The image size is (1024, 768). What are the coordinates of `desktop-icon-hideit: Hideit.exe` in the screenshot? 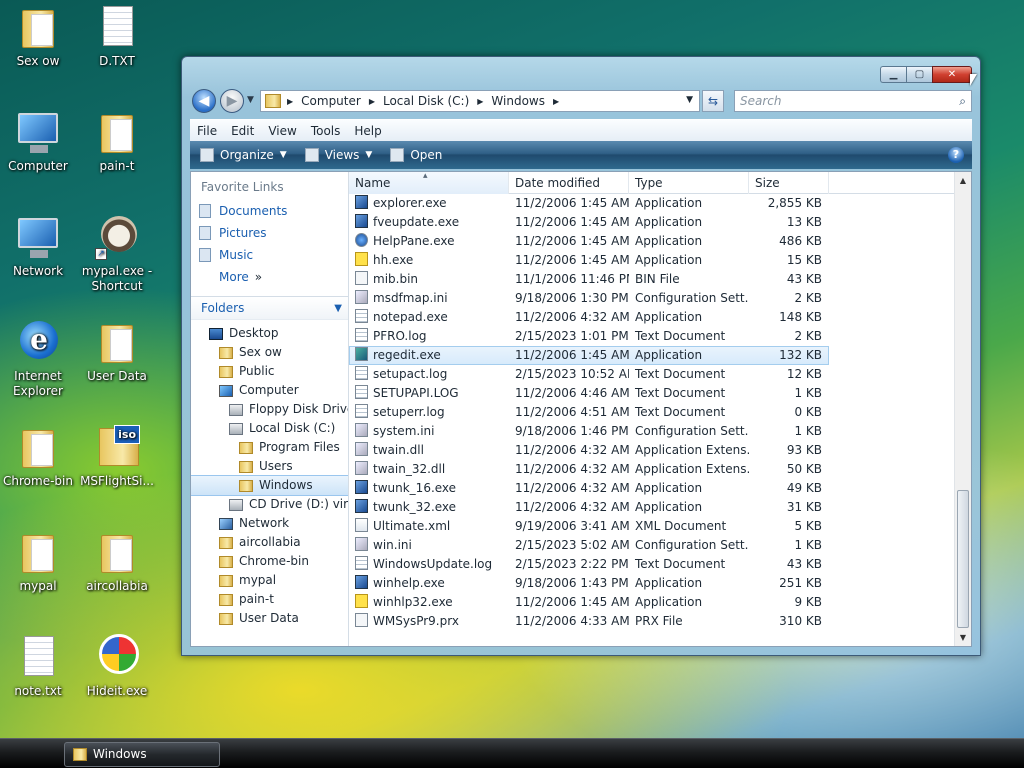 It's located at (117, 666).